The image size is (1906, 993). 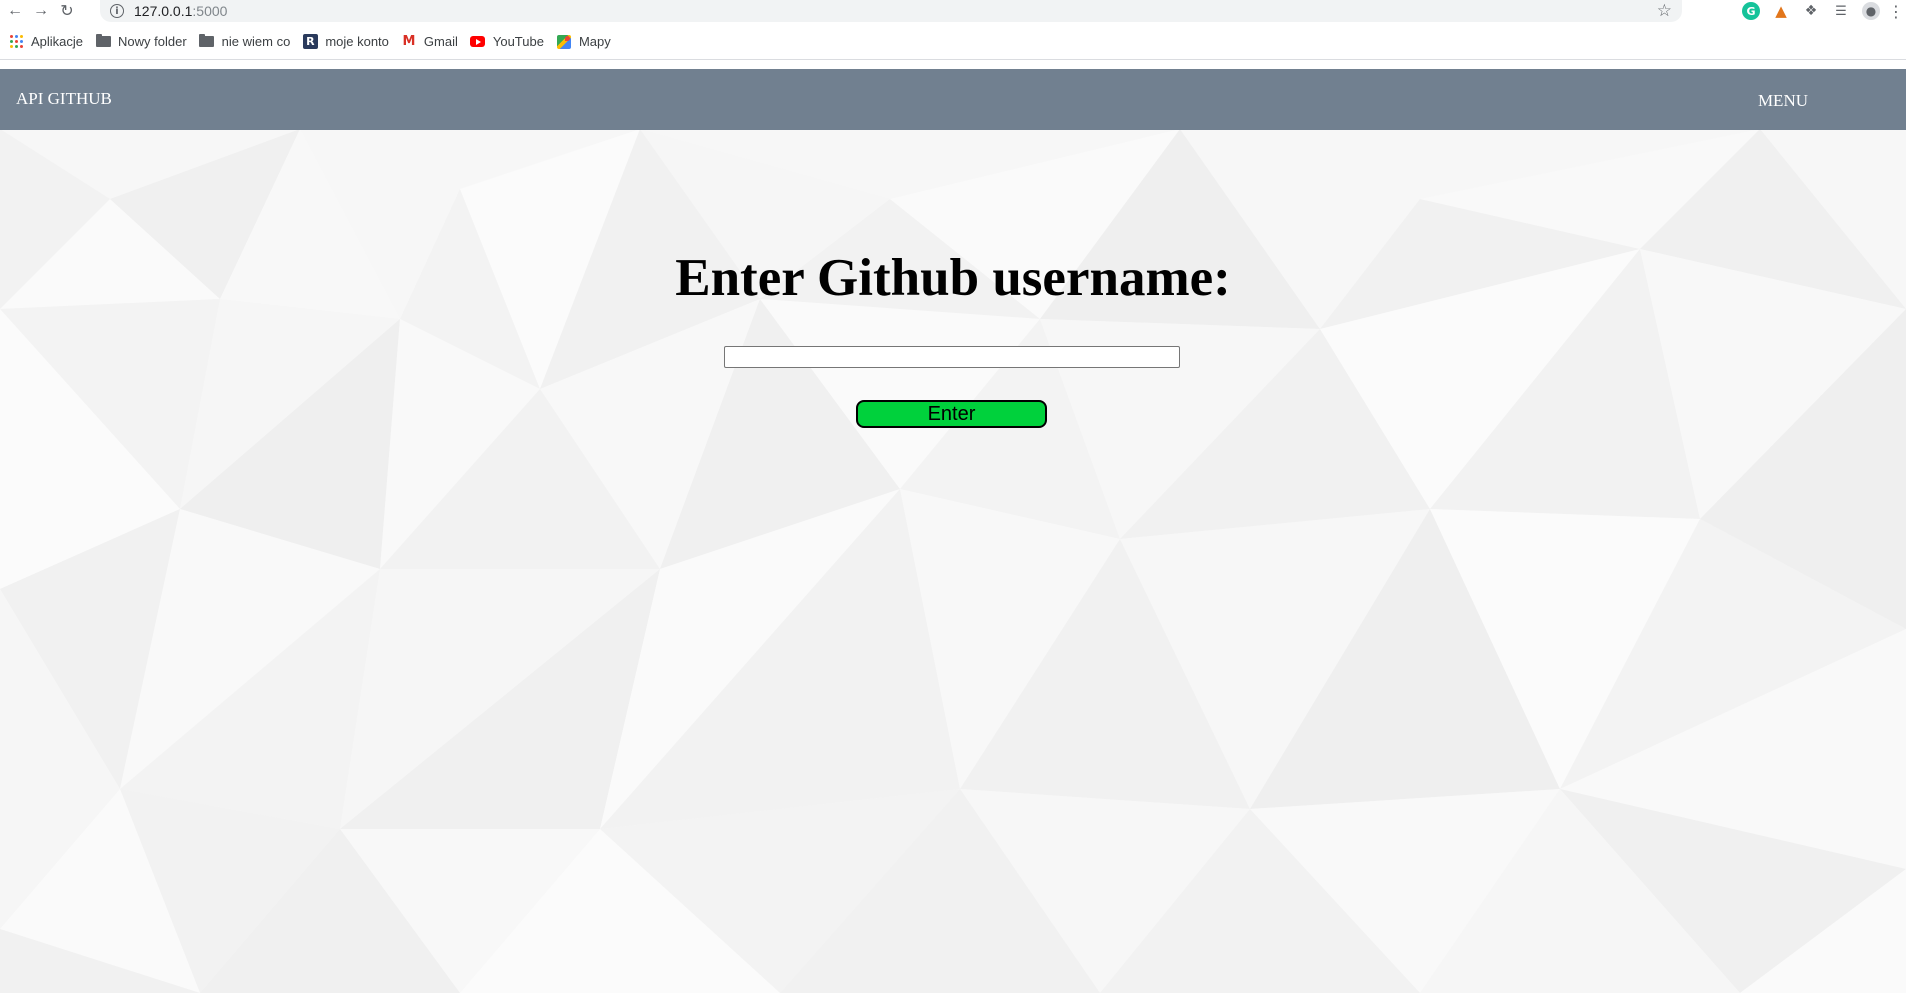 I want to click on page-title: Enter Github username:, so click(x=953, y=278).